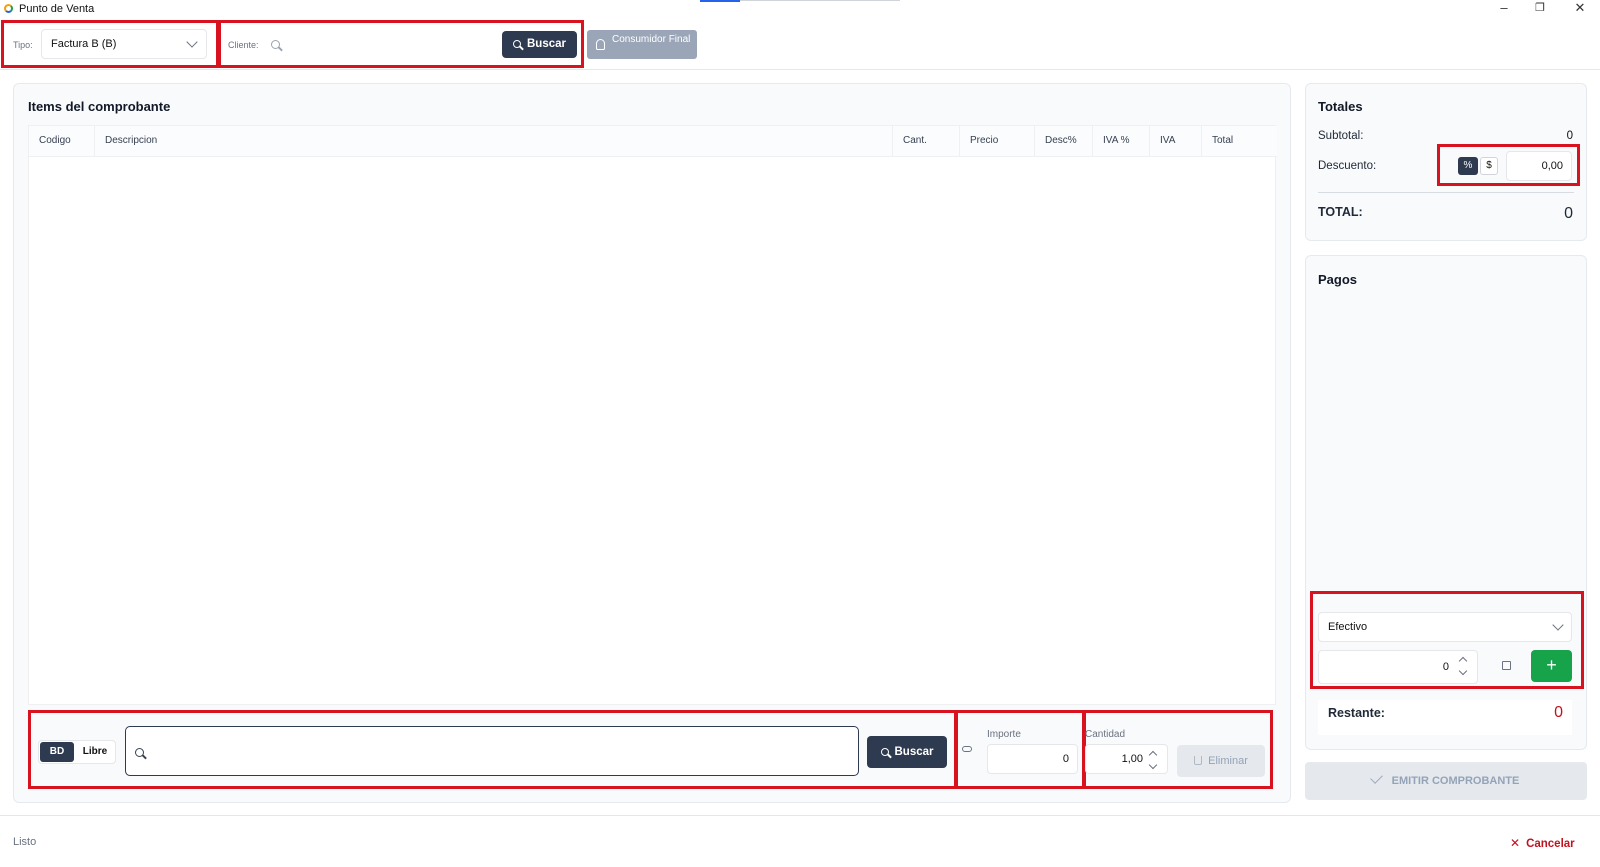 This screenshot has height=867, width=1600. I want to click on column-header: Desc%, so click(1064, 141).